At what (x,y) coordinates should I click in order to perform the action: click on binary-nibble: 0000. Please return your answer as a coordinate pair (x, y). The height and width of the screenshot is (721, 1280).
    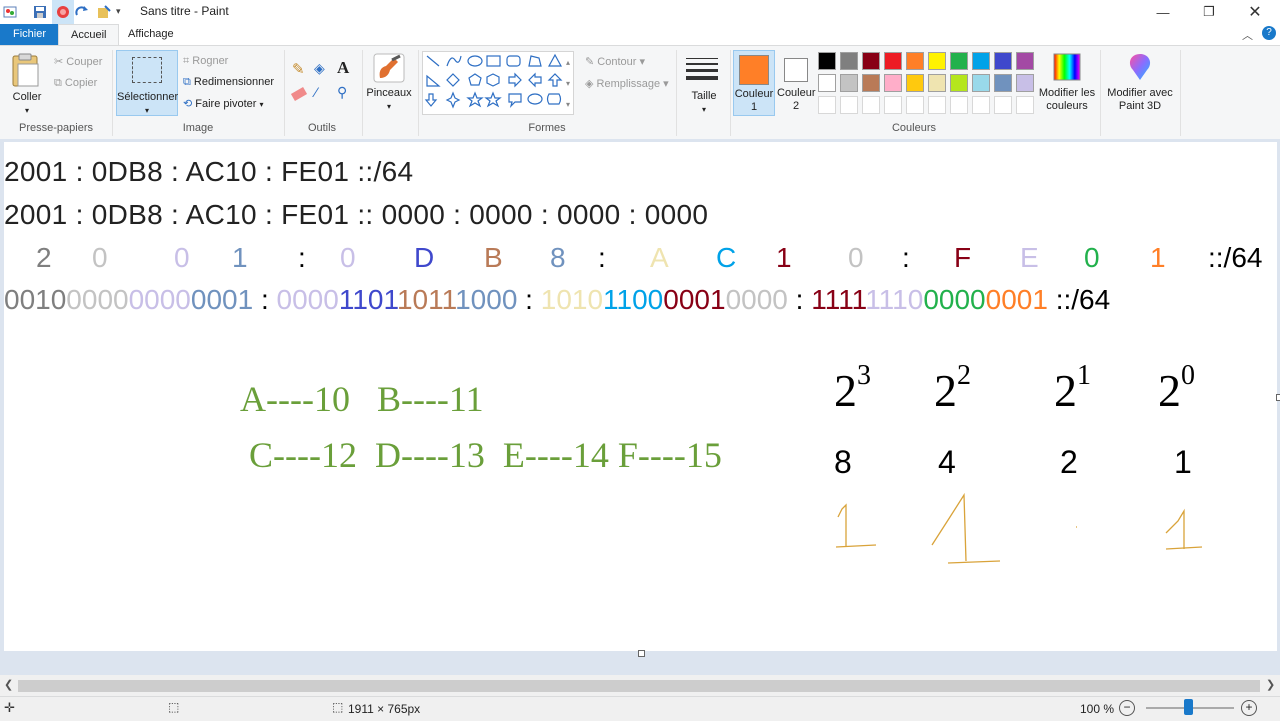
    Looking at the image, I should click on (159, 299).